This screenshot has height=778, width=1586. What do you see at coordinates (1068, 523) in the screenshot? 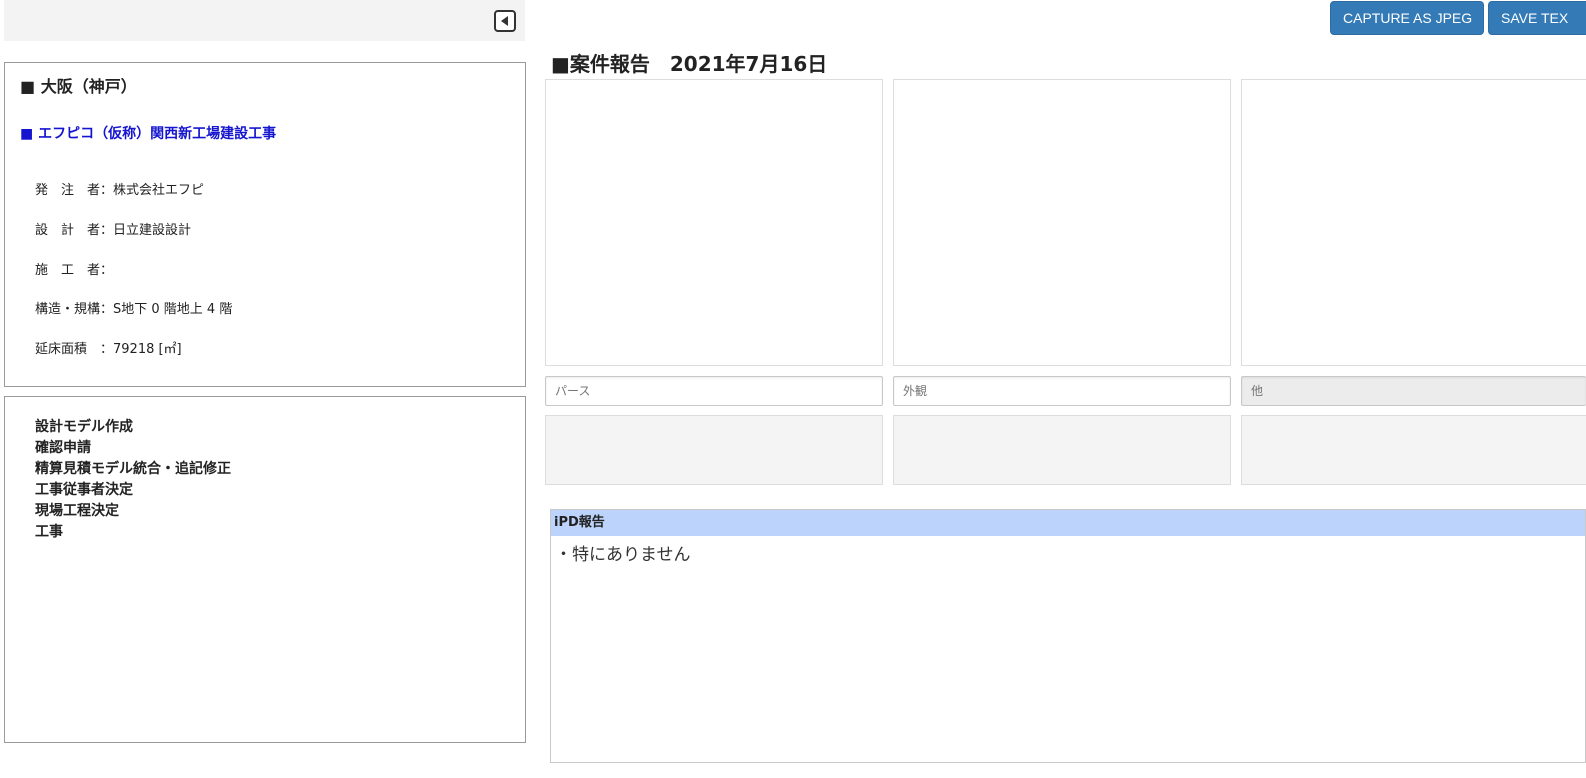
I see `ipd-report-header: iPD報告` at bounding box center [1068, 523].